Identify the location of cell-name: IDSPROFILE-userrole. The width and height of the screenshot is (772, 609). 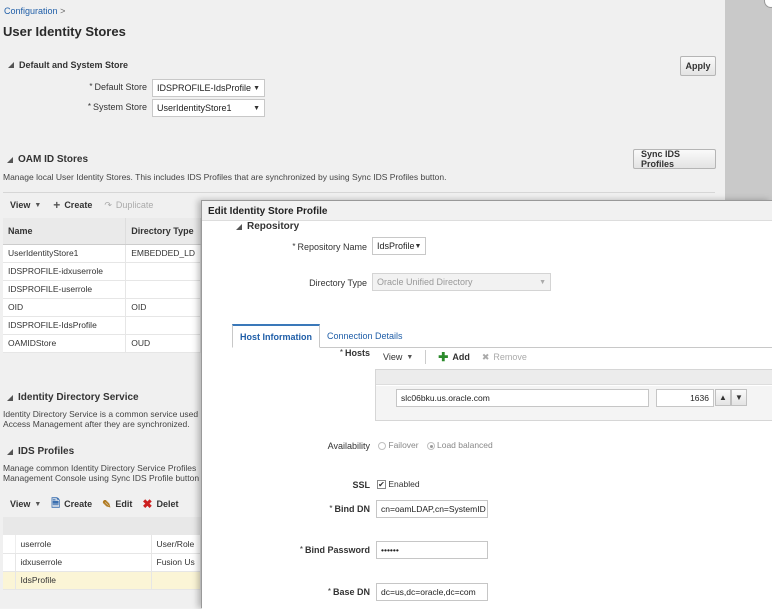
(65, 289).